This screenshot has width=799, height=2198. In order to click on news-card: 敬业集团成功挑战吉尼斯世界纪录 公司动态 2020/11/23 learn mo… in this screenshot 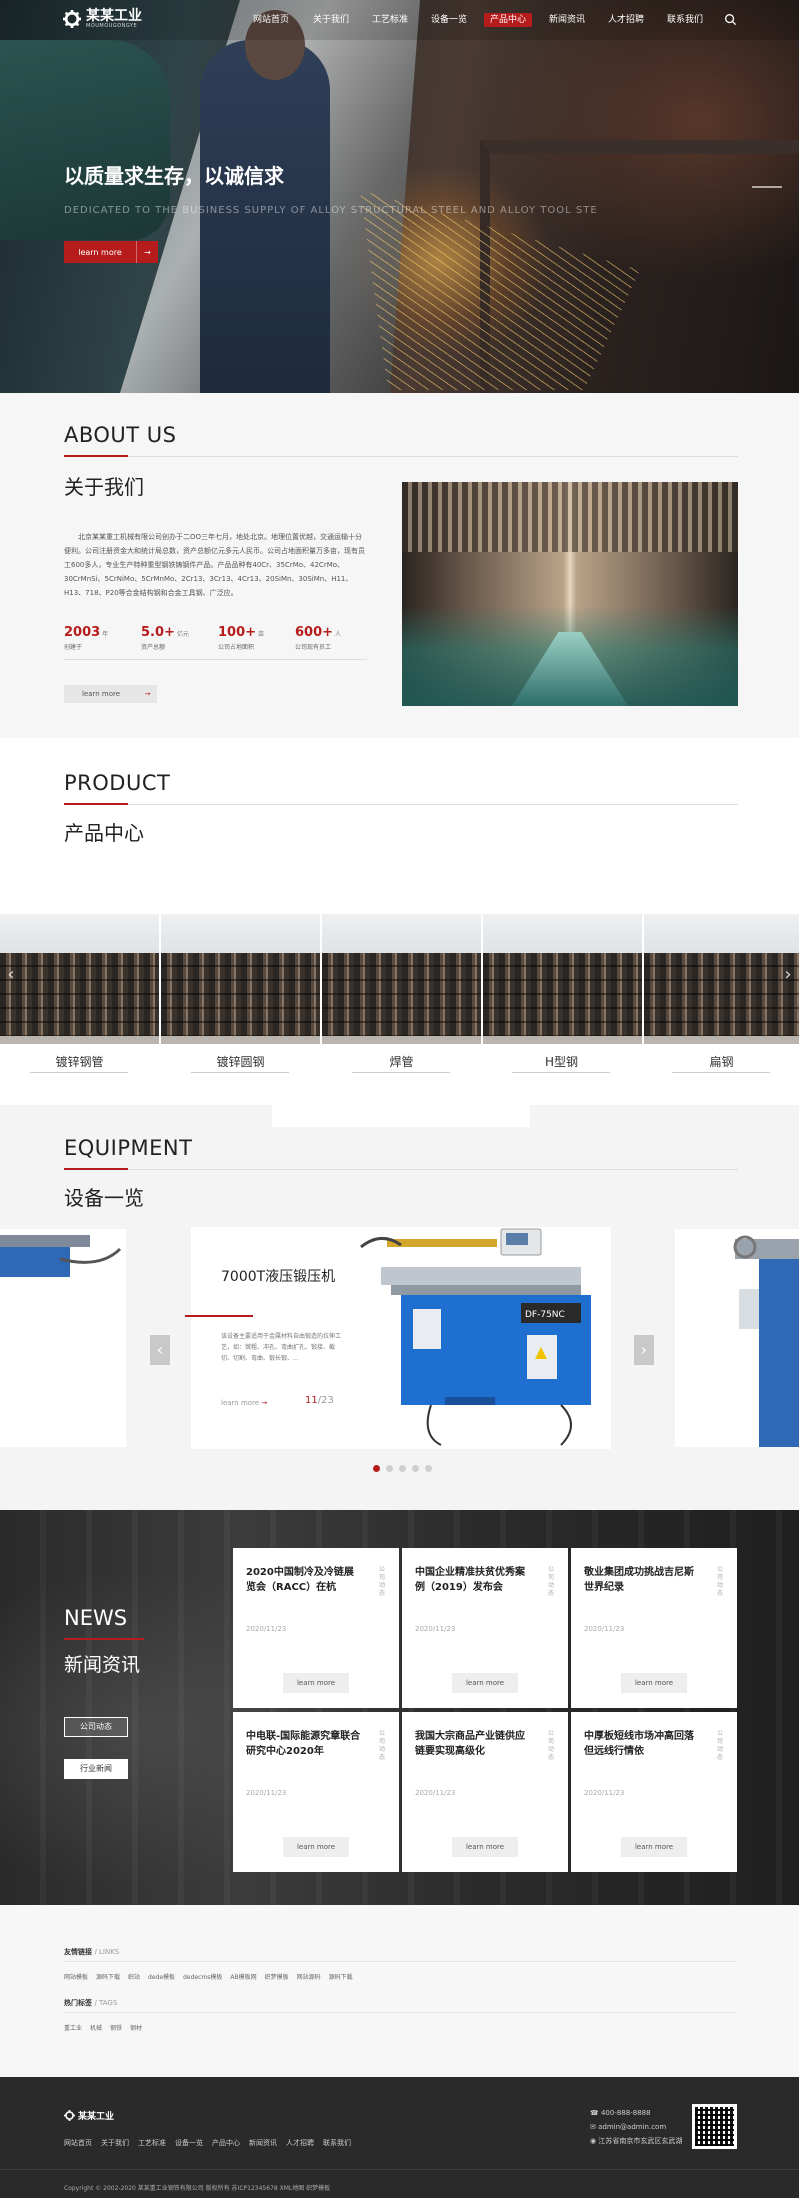, I will do `click(654, 1628)`.